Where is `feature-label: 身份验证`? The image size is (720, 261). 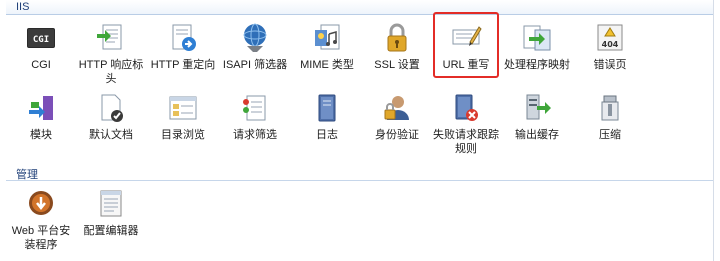
feature-label: 身份验证 is located at coordinates (397, 135).